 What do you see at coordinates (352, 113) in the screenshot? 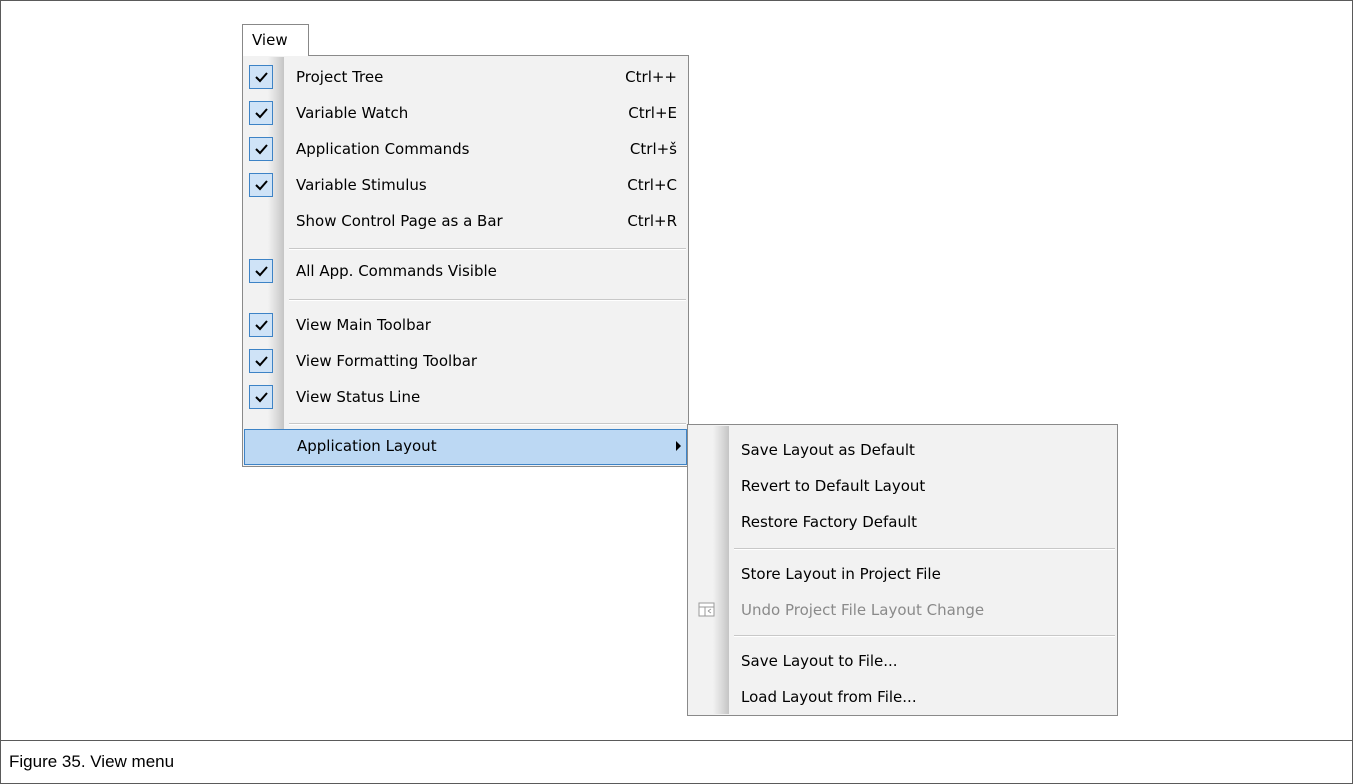
I see `menu-item-label: Variable Watch` at bounding box center [352, 113].